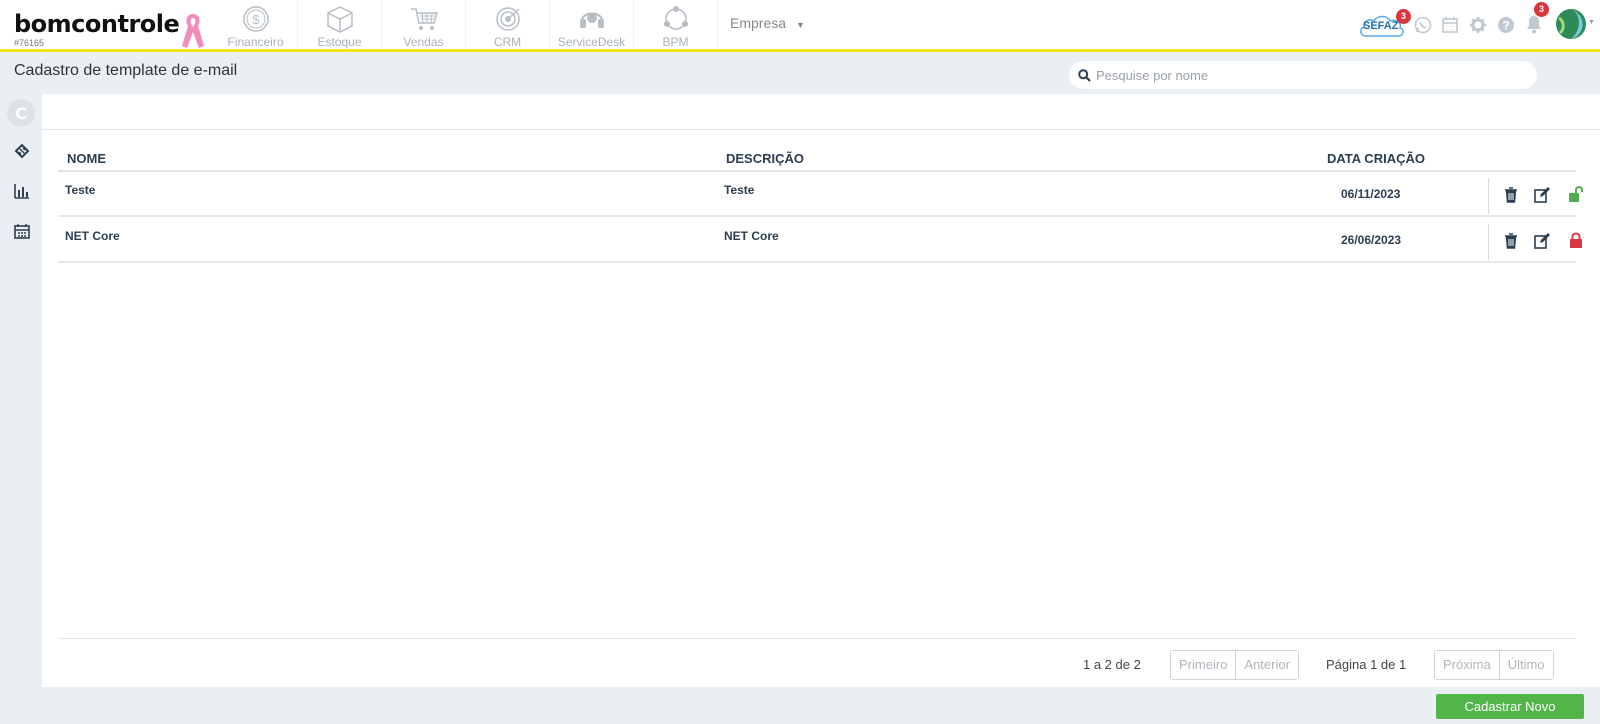 The image size is (1600, 724). What do you see at coordinates (1371, 194) in the screenshot?
I see `cell-data-criacao: 06/11/2023` at bounding box center [1371, 194].